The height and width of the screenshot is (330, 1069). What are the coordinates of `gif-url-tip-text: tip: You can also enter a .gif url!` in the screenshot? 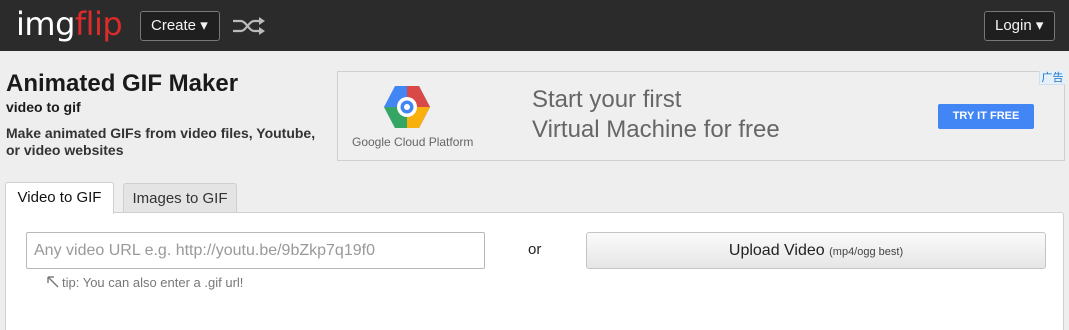 It's located at (153, 282).